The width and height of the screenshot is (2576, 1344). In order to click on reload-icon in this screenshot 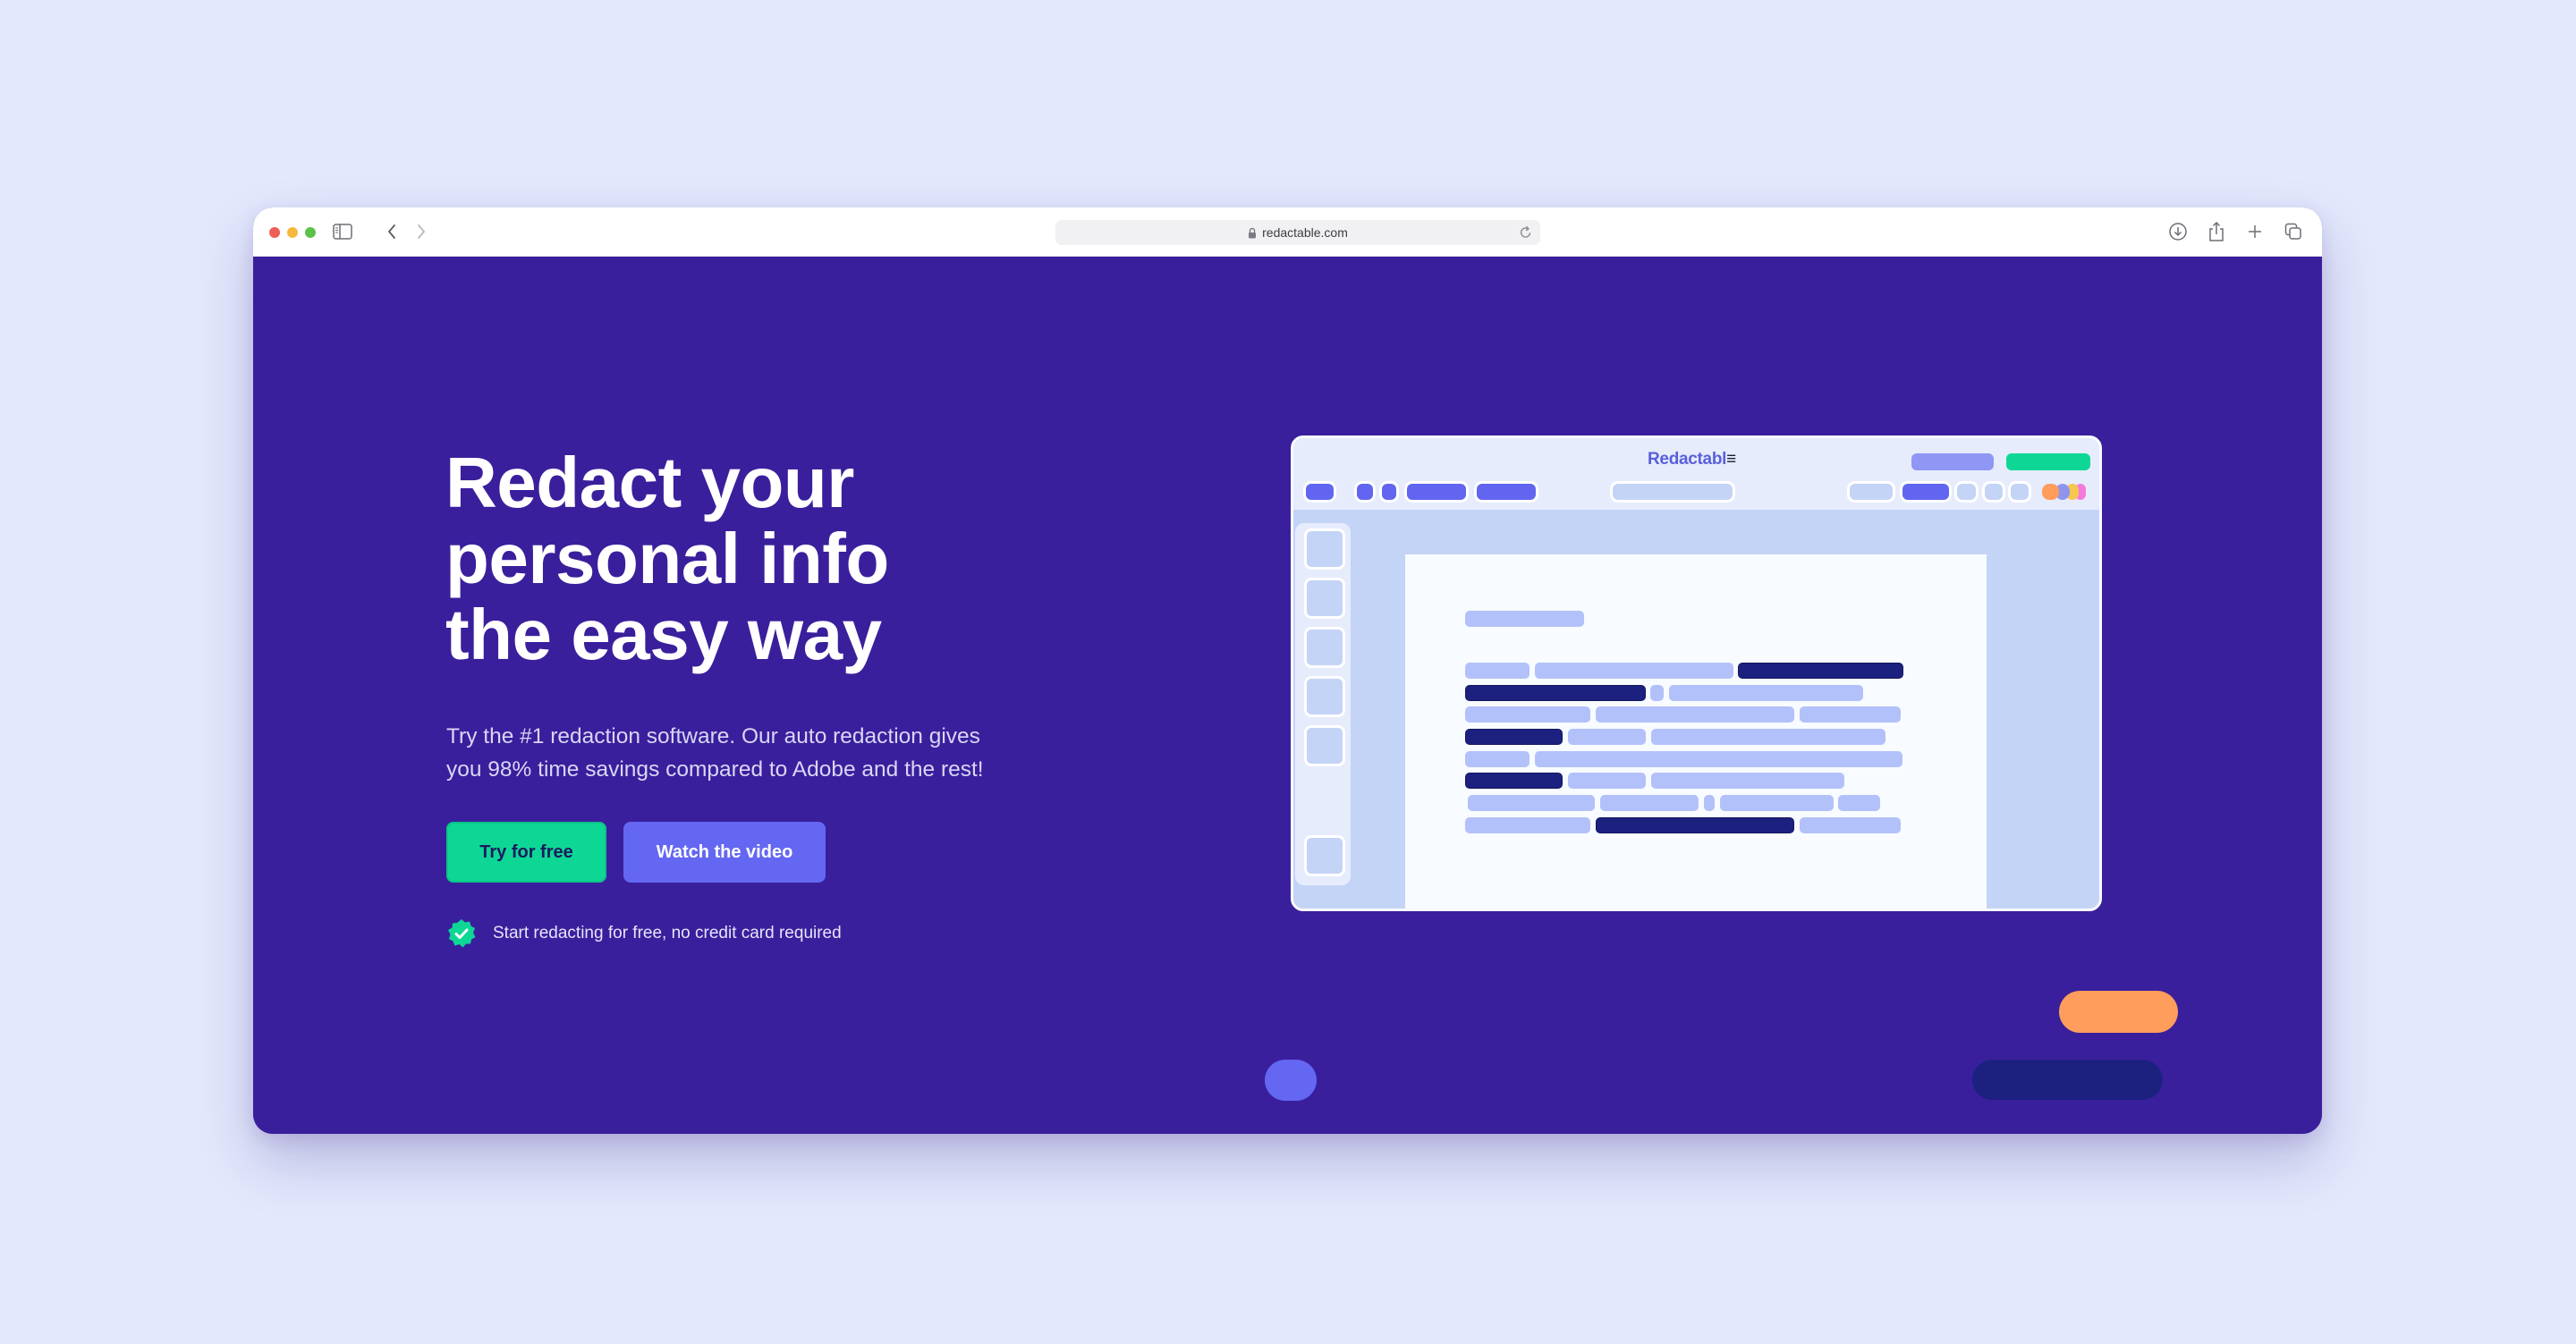, I will do `click(1526, 233)`.